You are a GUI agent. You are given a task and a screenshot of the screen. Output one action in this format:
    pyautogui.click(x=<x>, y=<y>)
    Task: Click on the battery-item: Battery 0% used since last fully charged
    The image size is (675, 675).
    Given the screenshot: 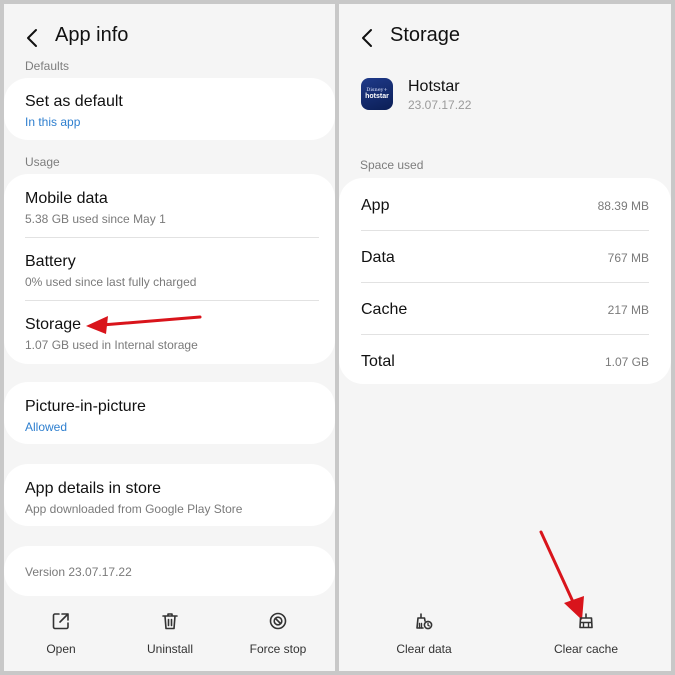 What is the action you would take?
    pyautogui.click(x=172, y=271)
    